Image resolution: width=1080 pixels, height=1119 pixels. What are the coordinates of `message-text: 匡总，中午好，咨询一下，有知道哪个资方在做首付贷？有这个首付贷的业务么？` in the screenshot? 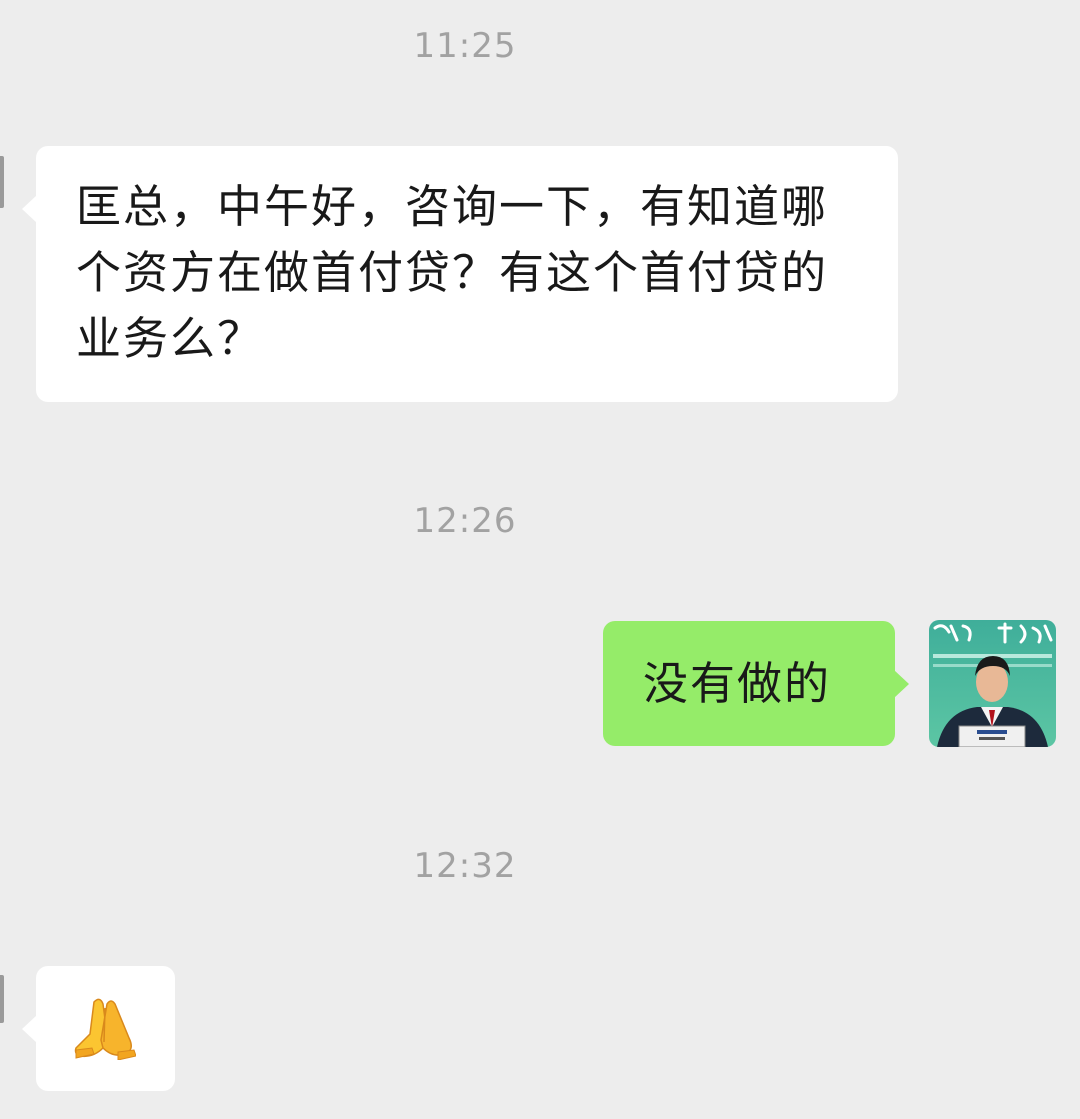 It's located at (452, 272).